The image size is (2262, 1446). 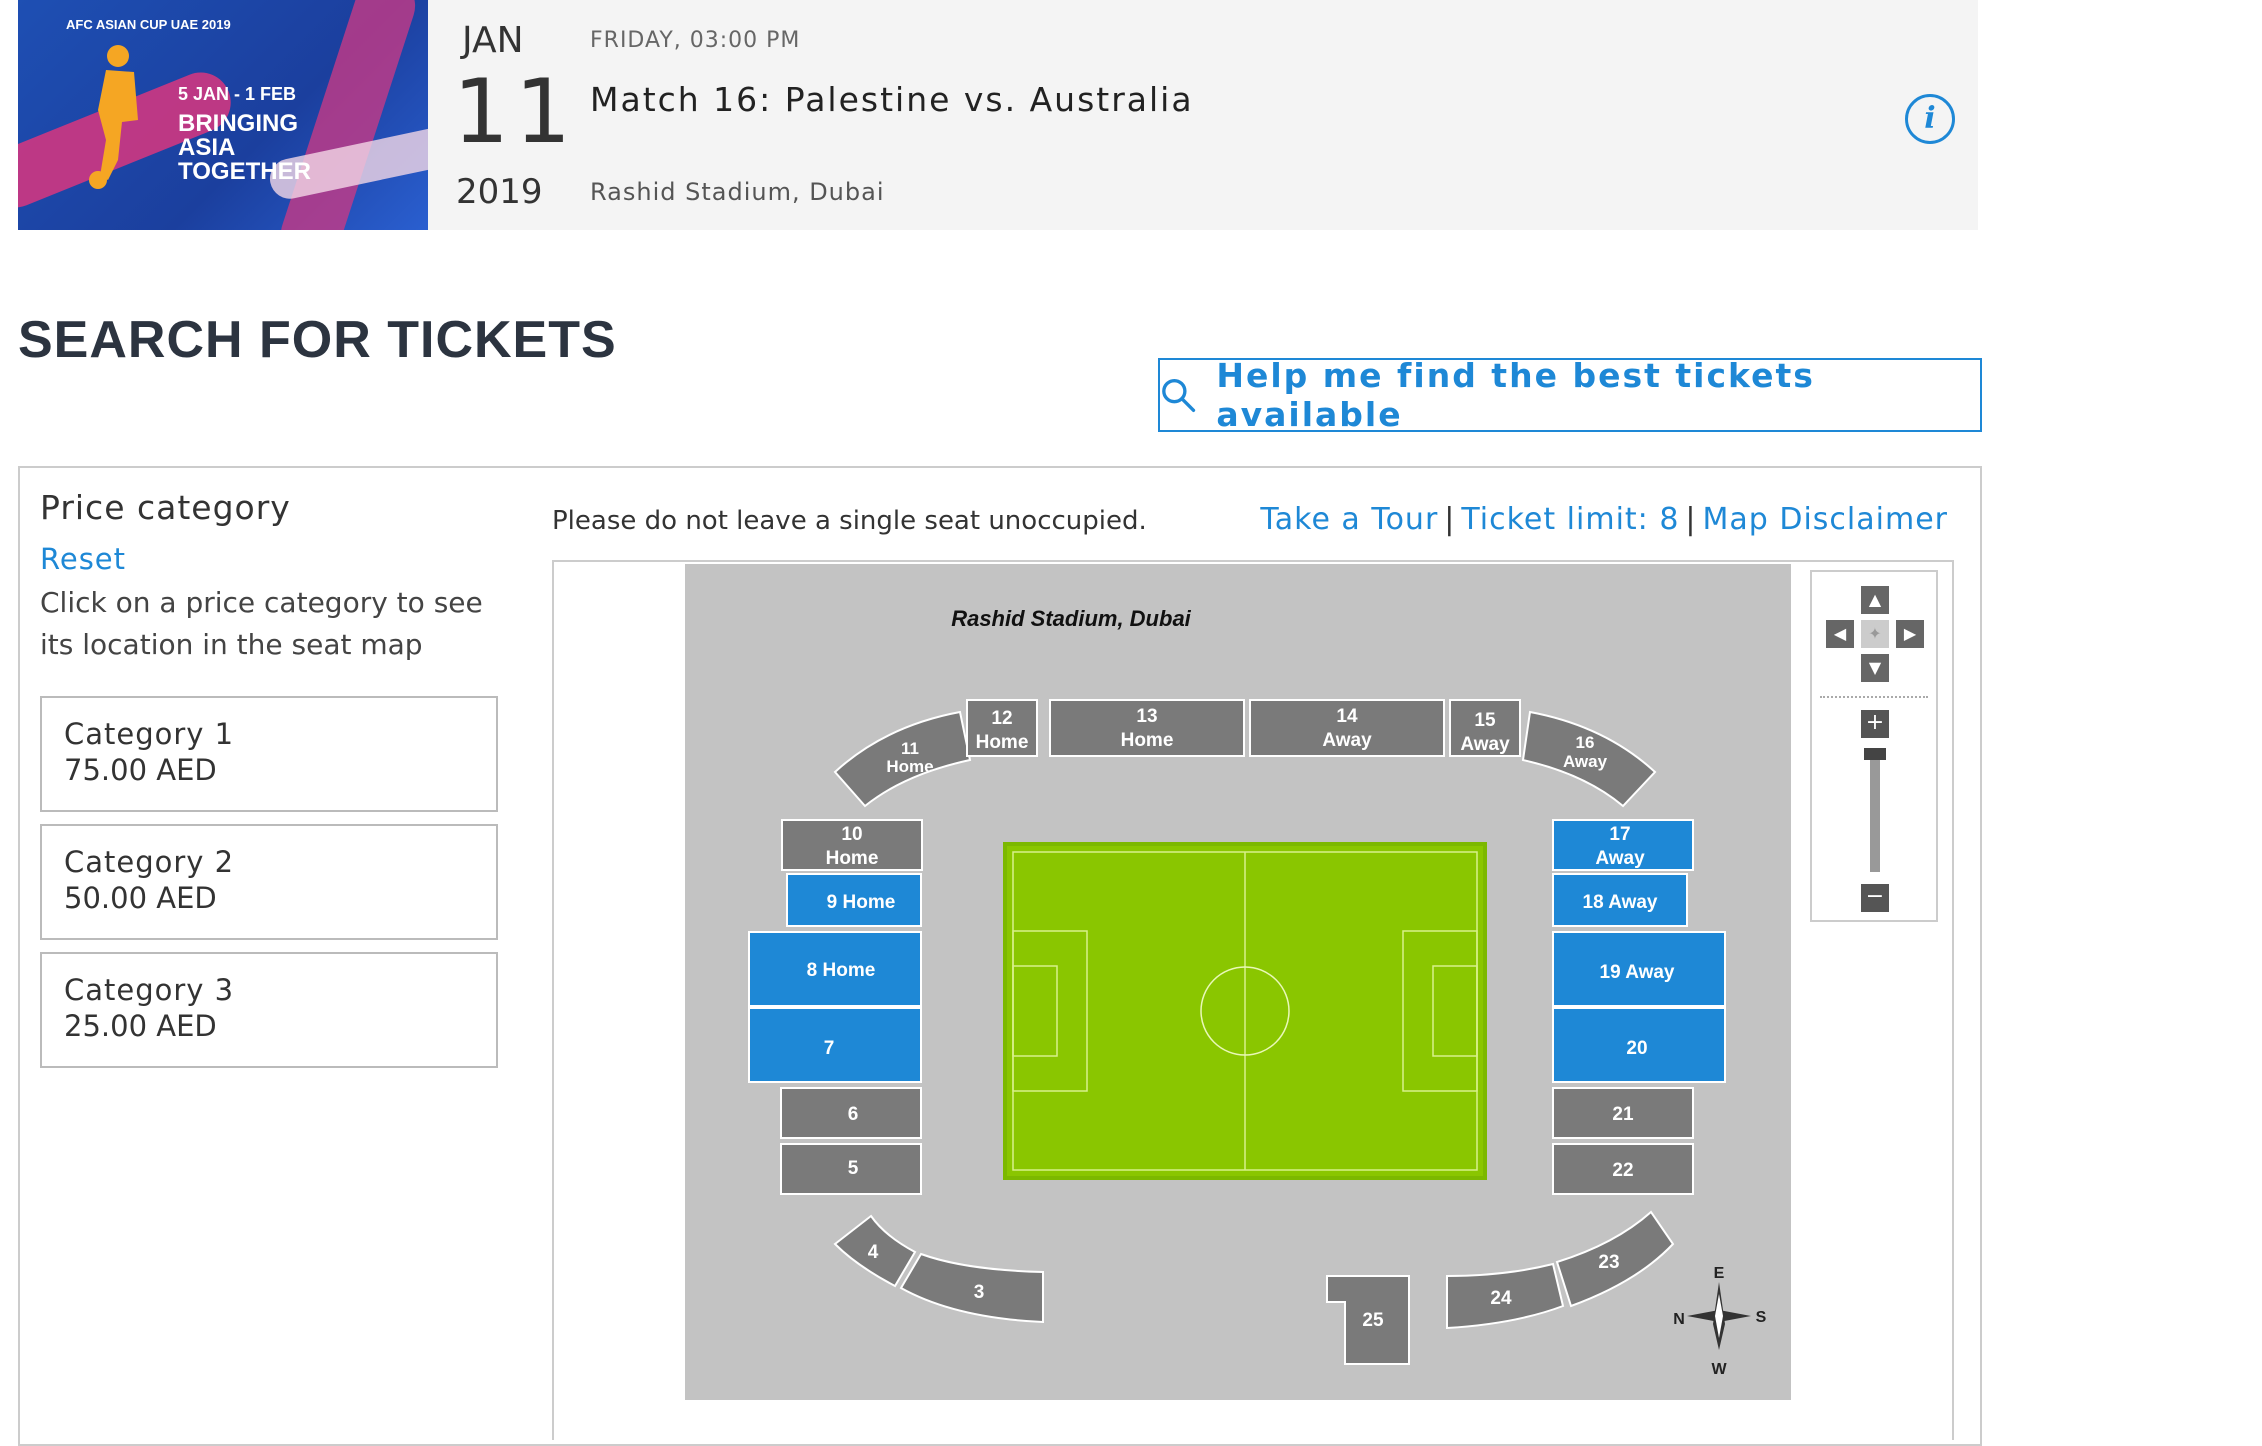 I want to click on info-icon: i, so click(x=1930, y=119).